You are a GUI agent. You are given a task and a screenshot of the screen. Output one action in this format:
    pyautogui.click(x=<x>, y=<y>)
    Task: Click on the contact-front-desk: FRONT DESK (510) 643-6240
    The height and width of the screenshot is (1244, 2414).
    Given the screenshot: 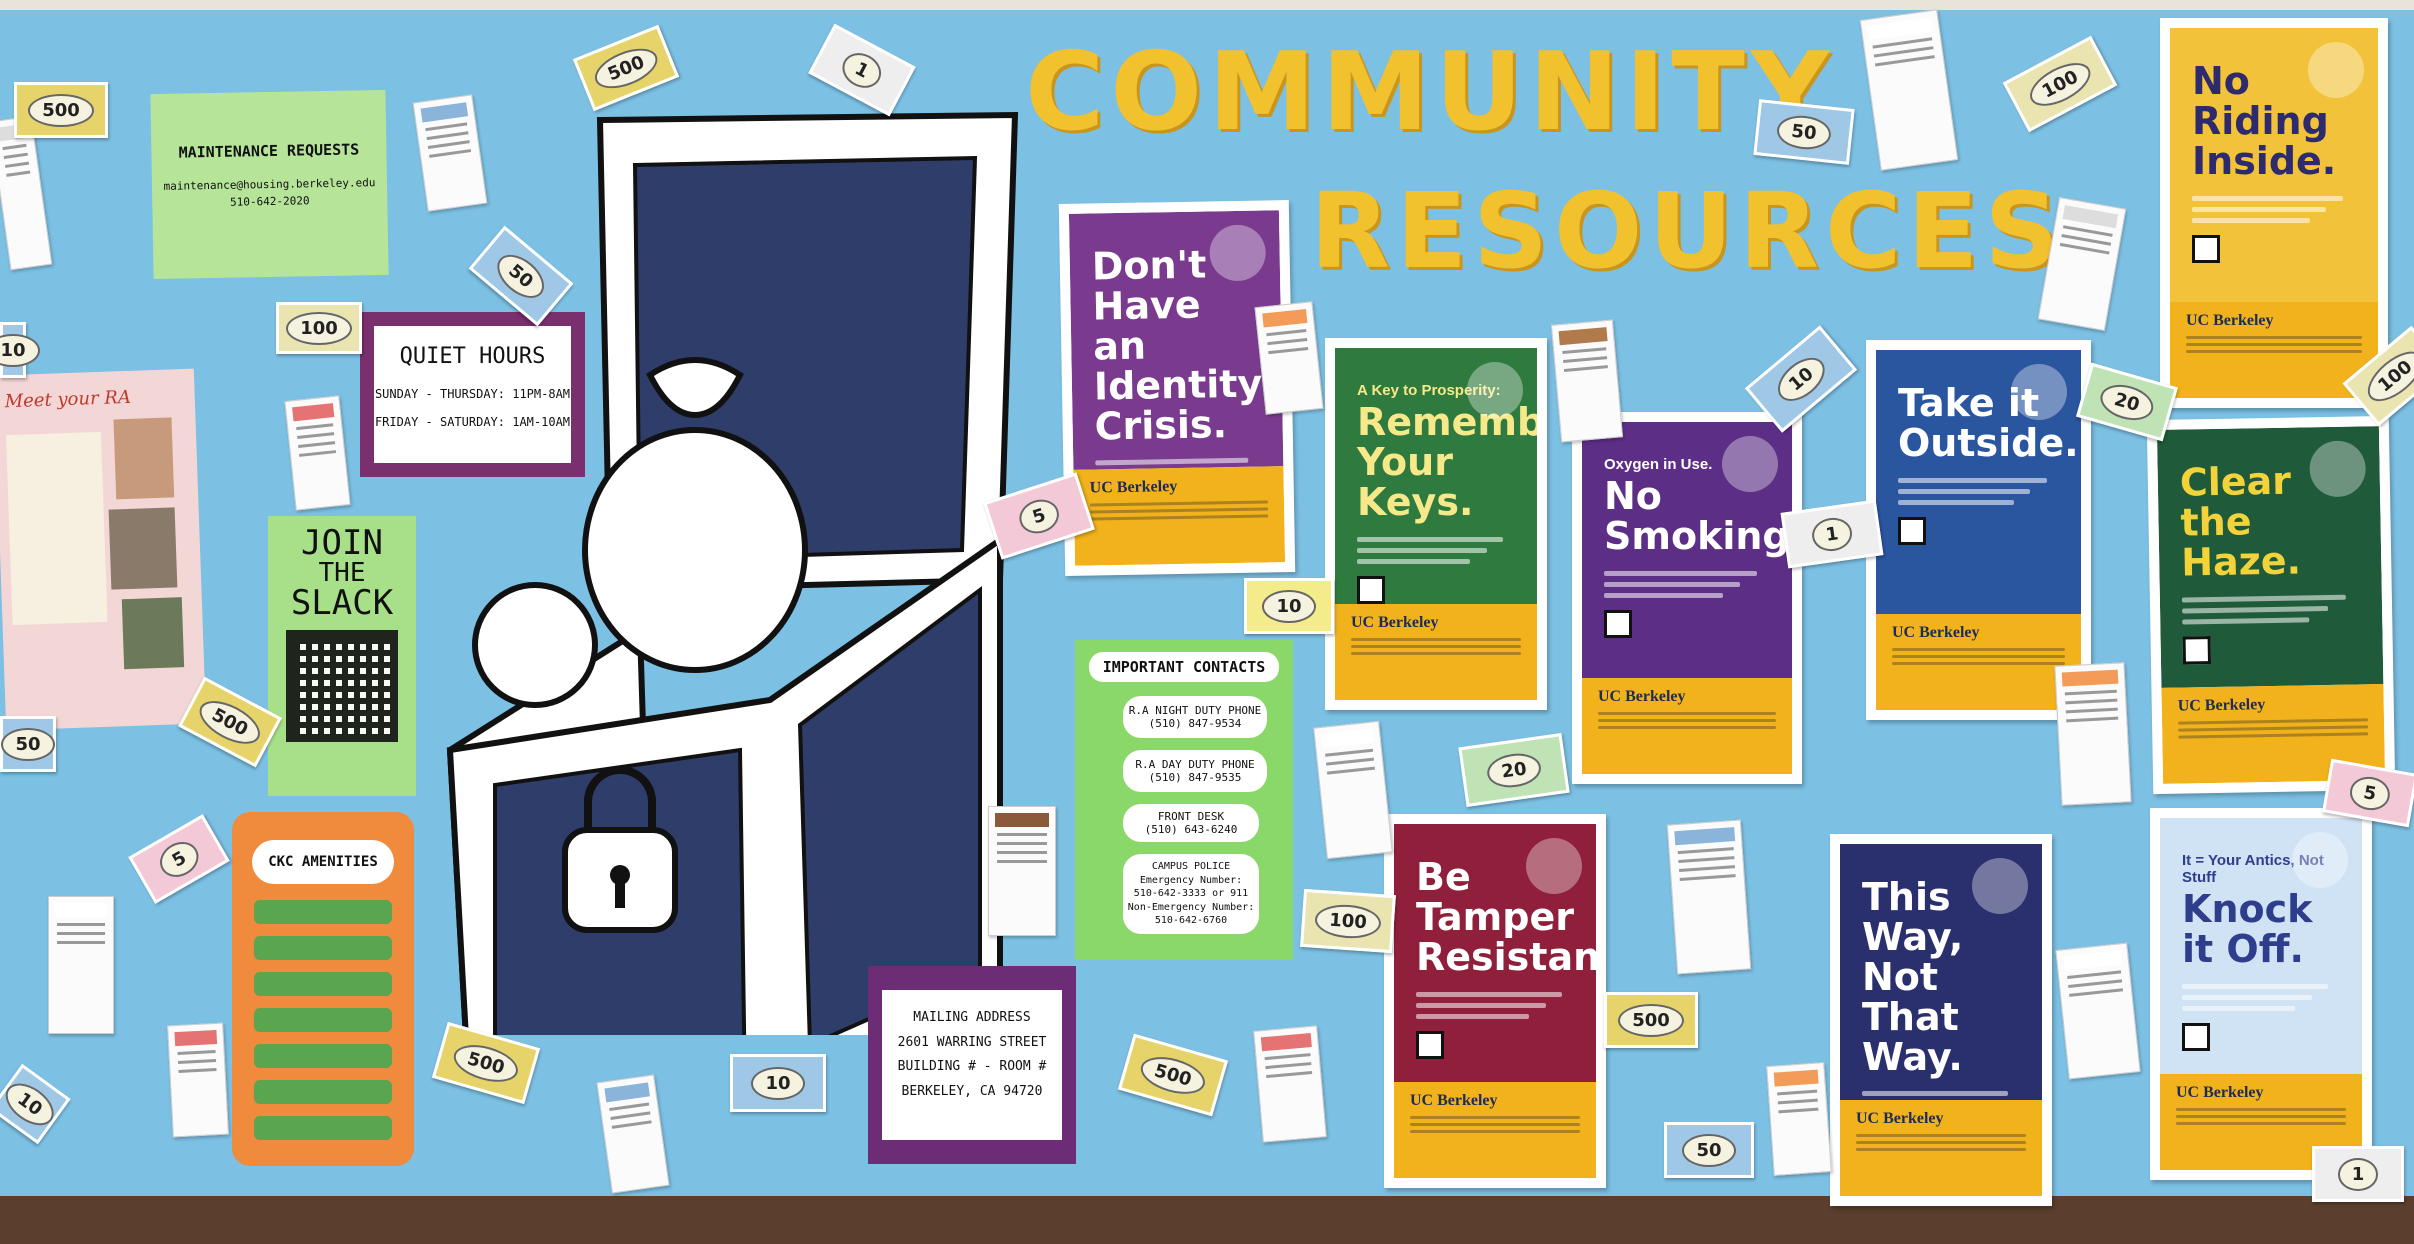 What is the action you would take?
    pyautogui.click(x=1191, y=823)
    